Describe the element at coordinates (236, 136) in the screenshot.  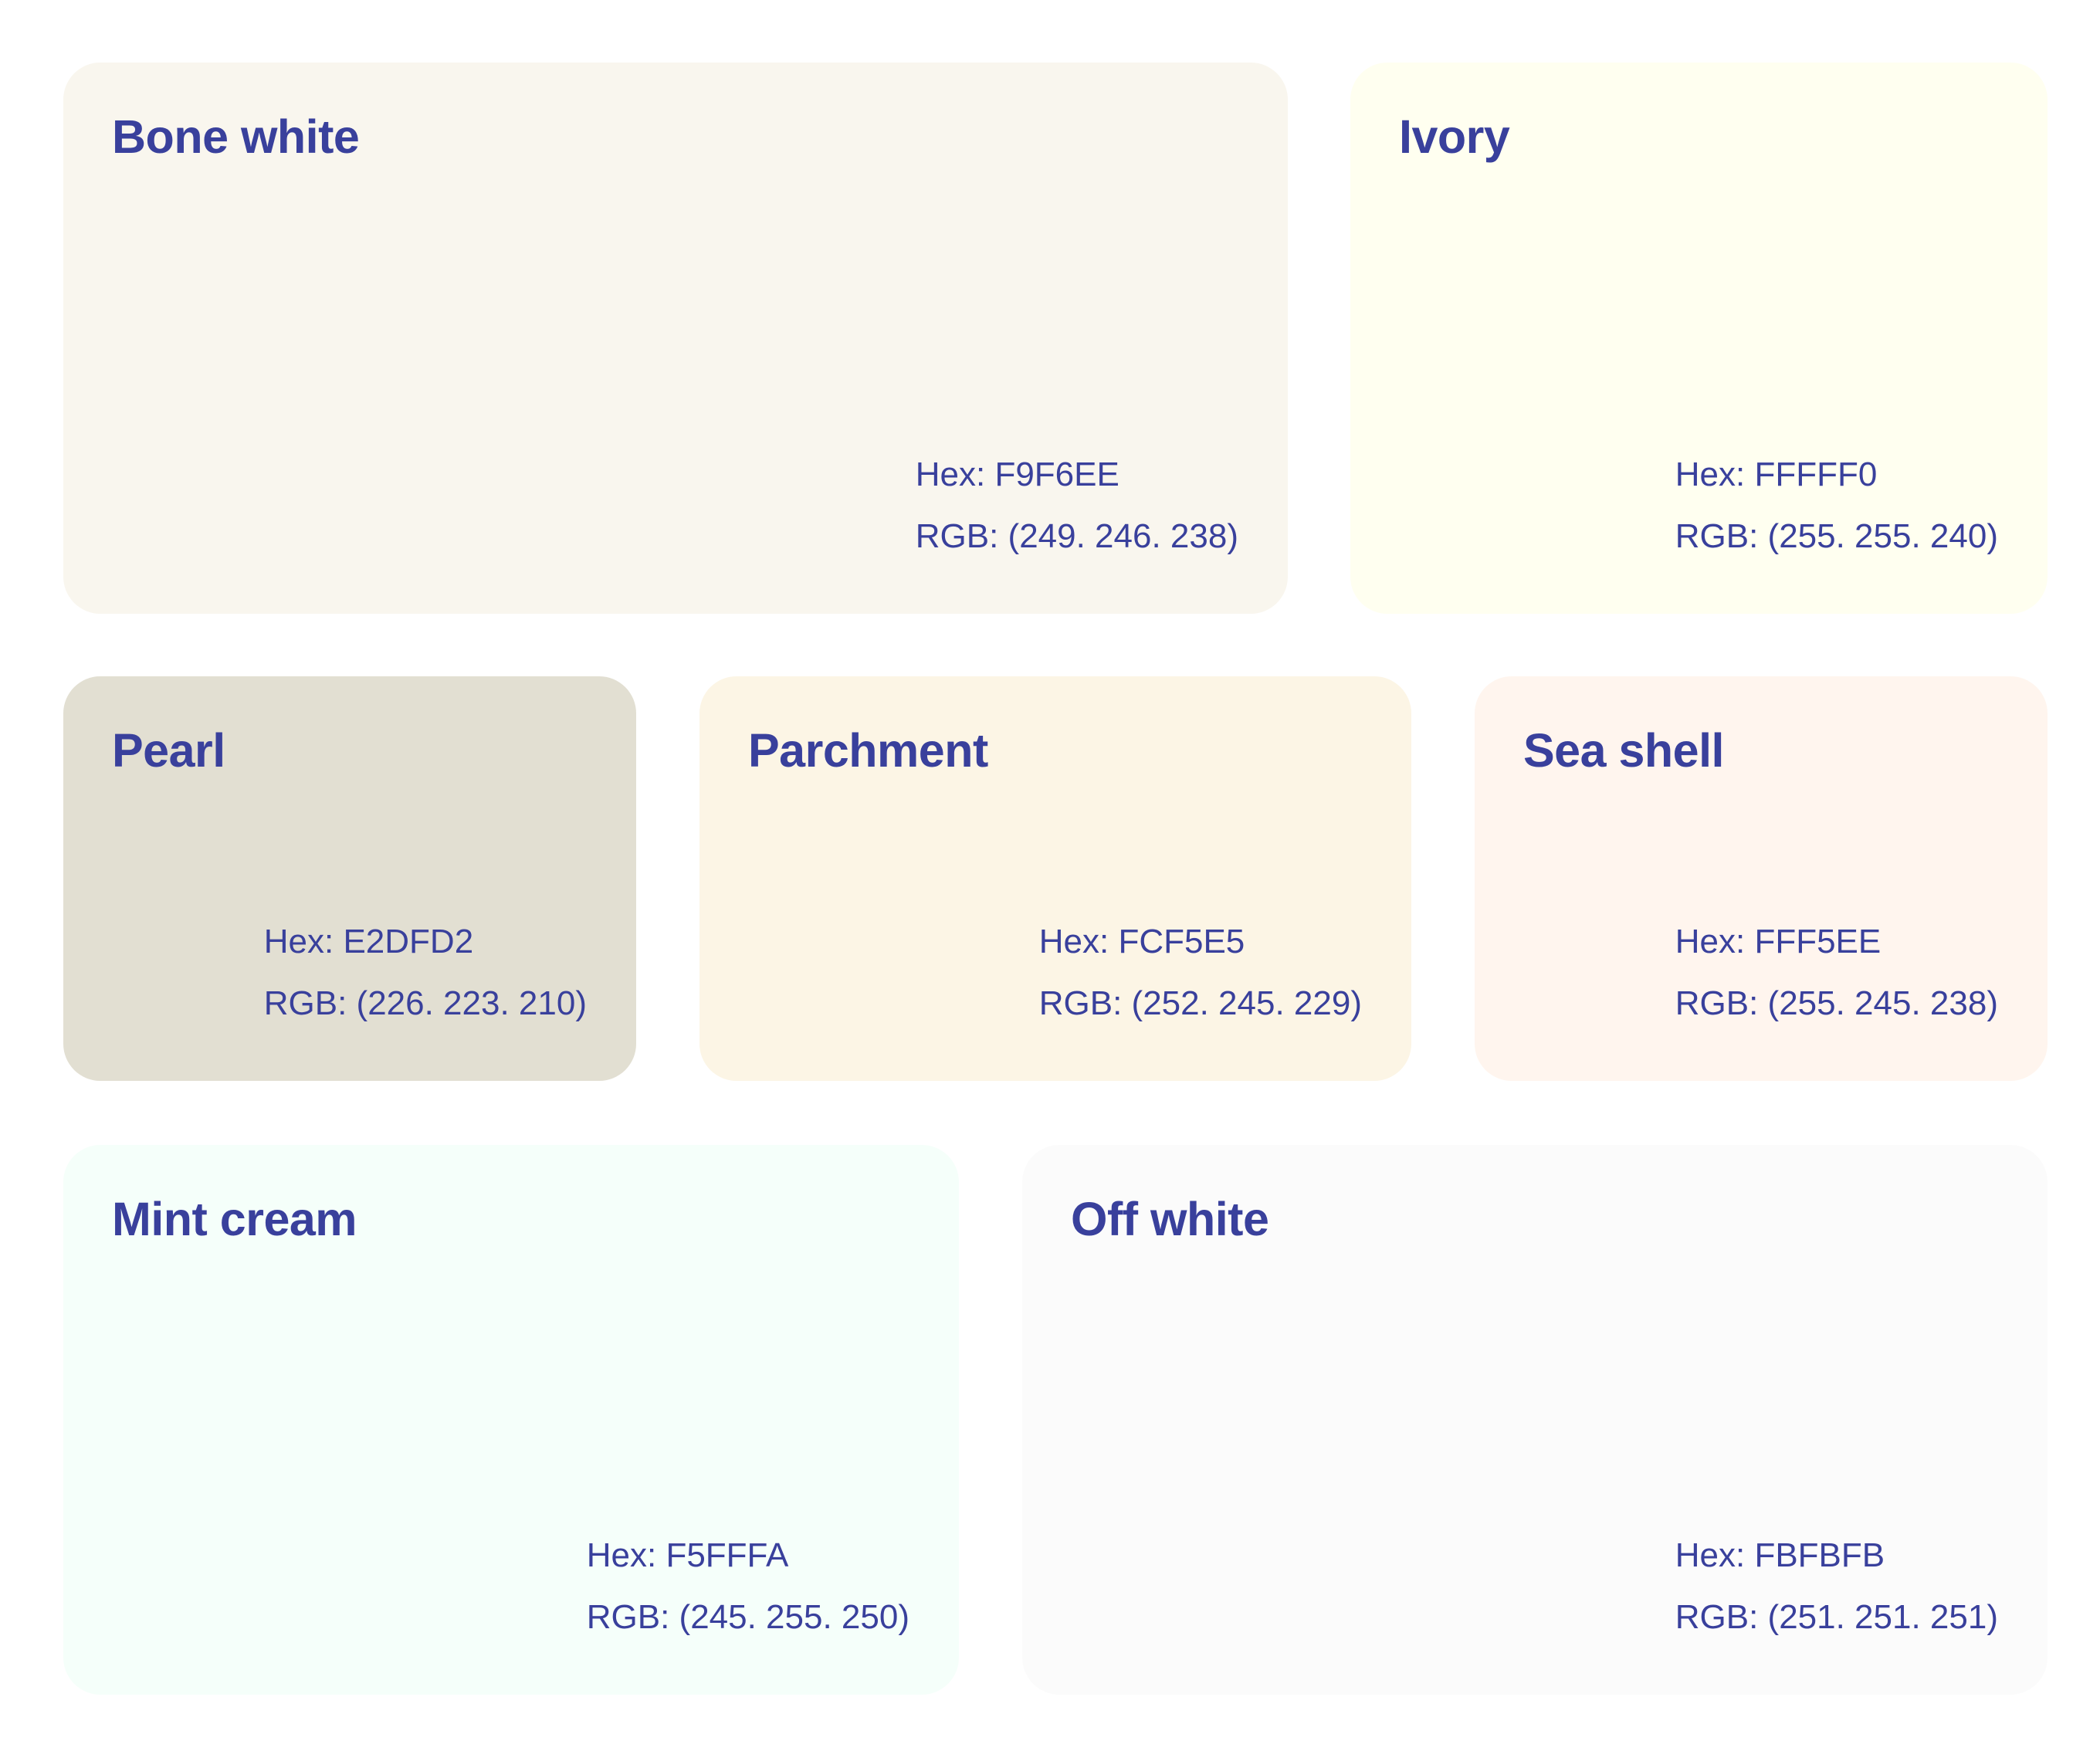
I see `swatch-name: Bone white` at that location.